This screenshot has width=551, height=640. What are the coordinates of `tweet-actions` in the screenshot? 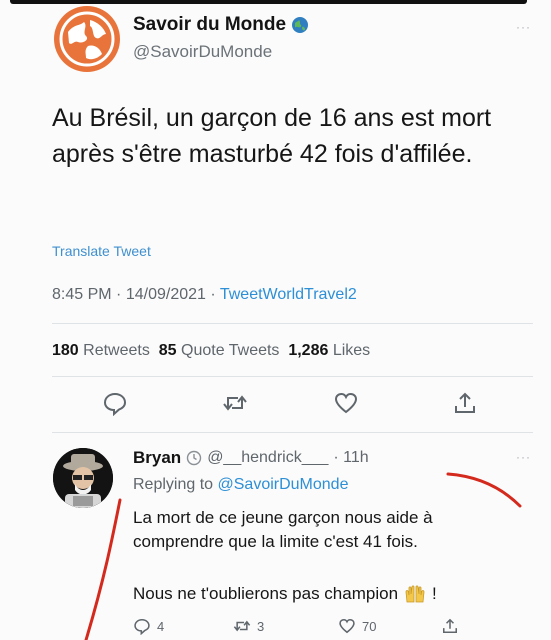 It's located at (275, 403).